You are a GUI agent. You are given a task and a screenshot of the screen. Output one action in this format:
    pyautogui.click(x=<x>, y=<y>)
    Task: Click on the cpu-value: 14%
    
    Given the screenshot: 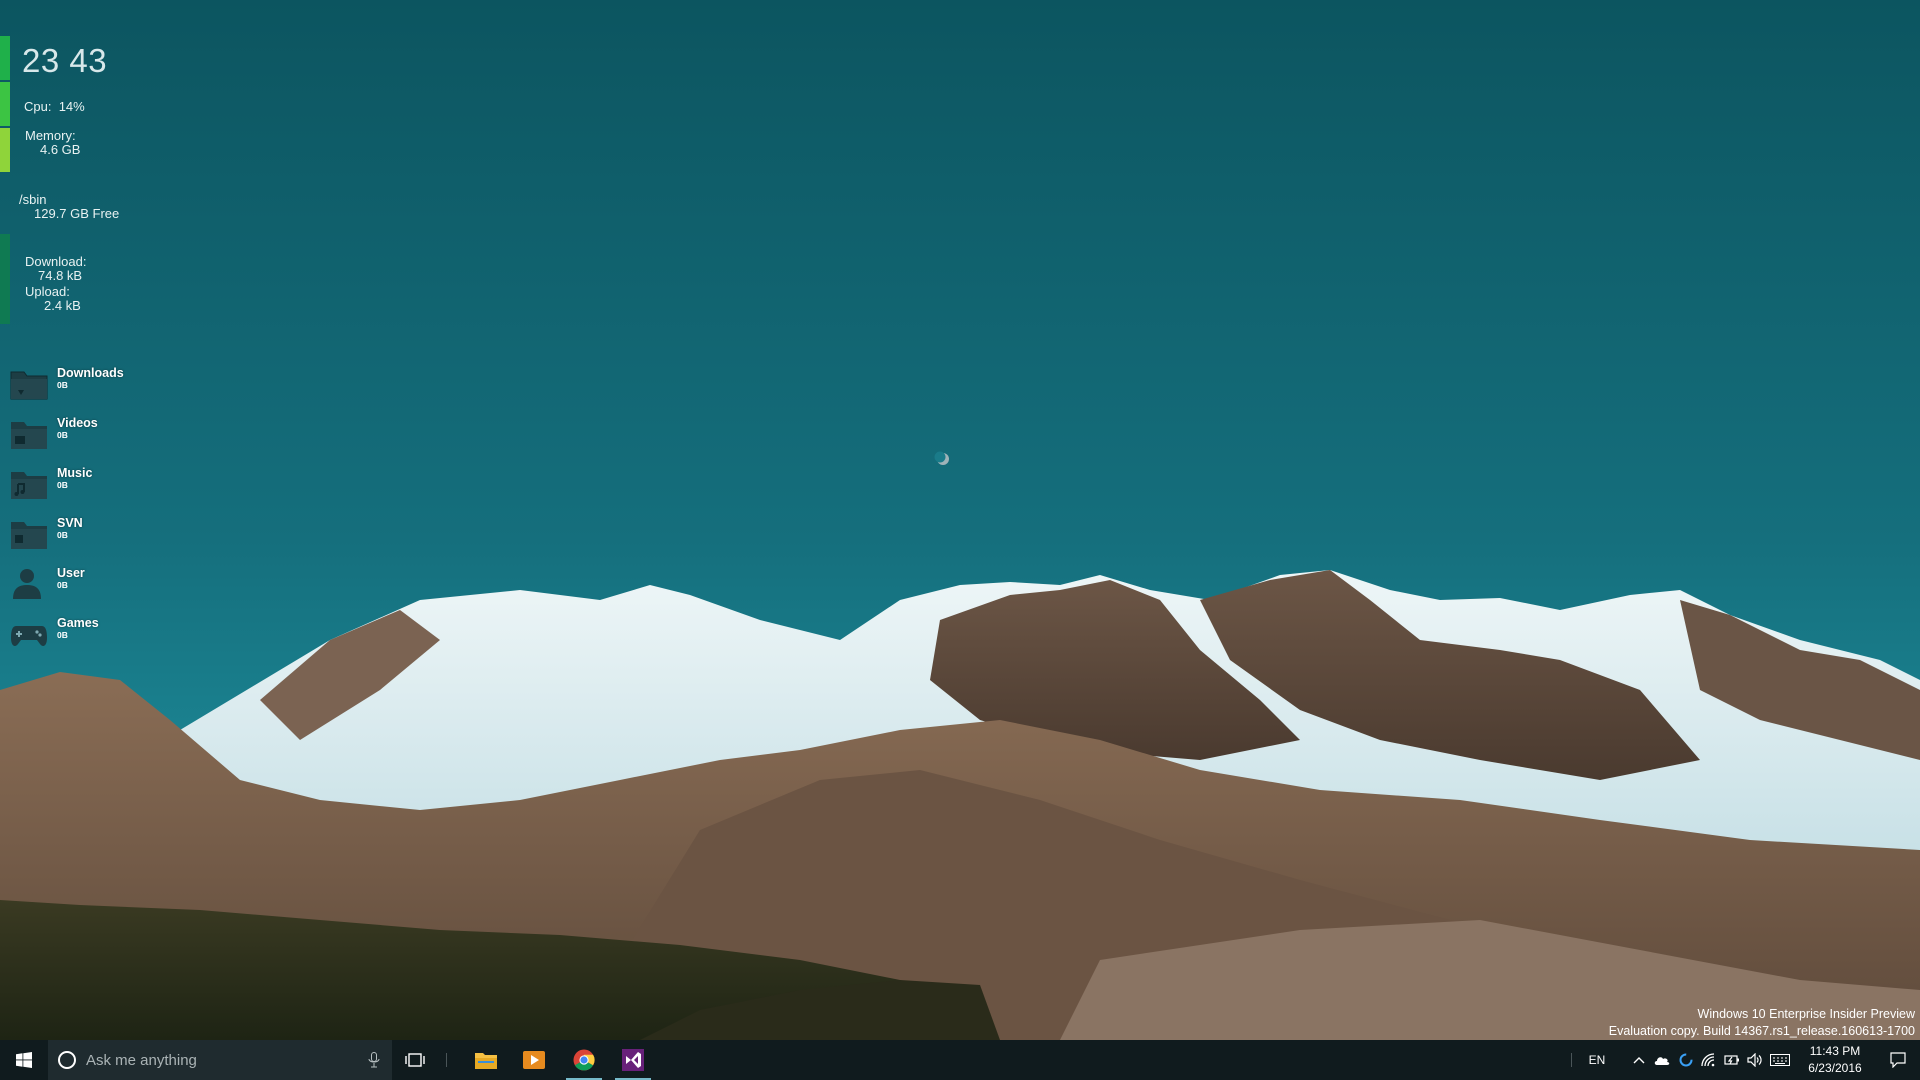 What is the action you would take?
    pyautogui.click(x=71, y=106)
    